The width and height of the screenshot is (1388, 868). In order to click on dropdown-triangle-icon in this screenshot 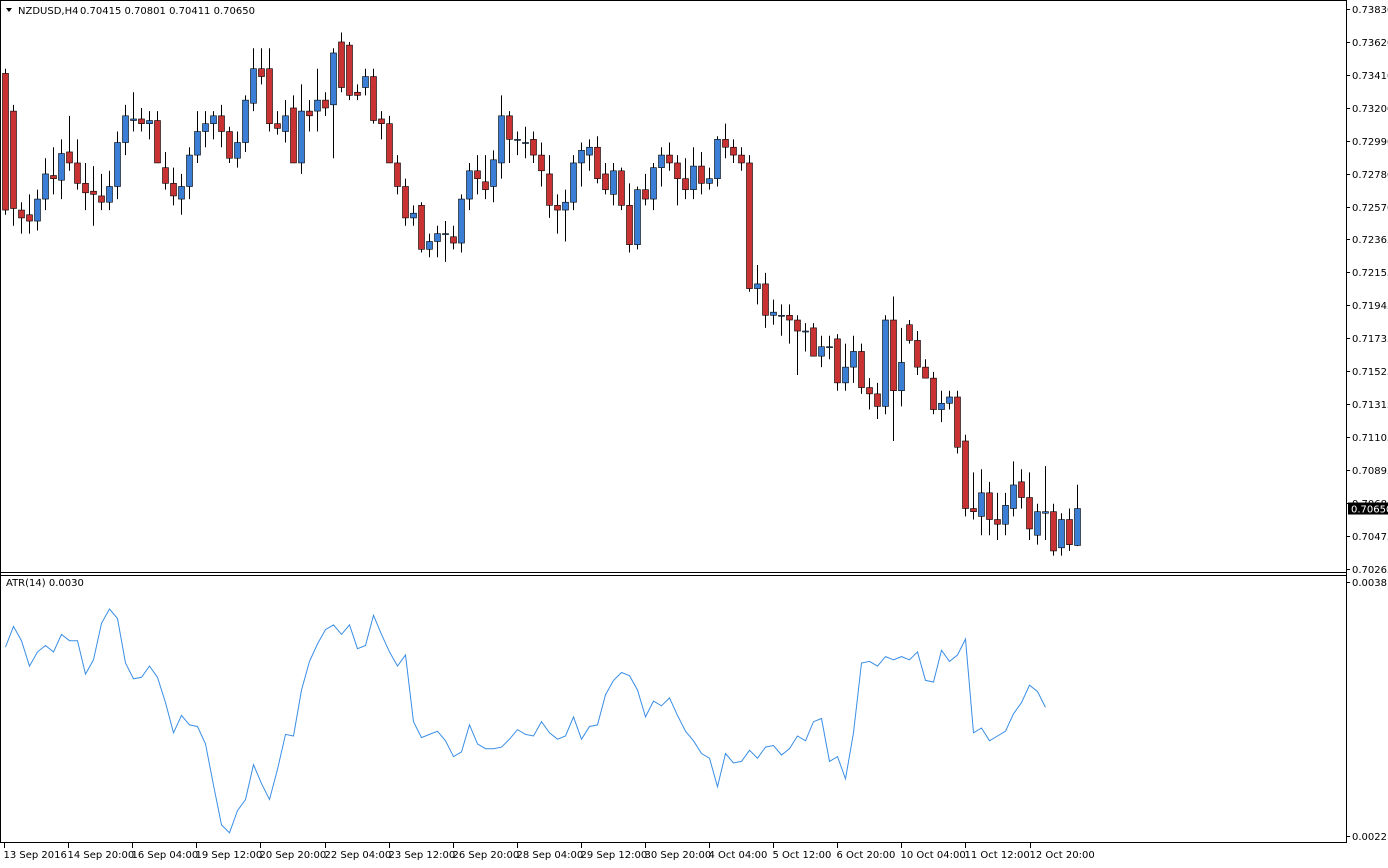, I will do `click(9, 10)`.